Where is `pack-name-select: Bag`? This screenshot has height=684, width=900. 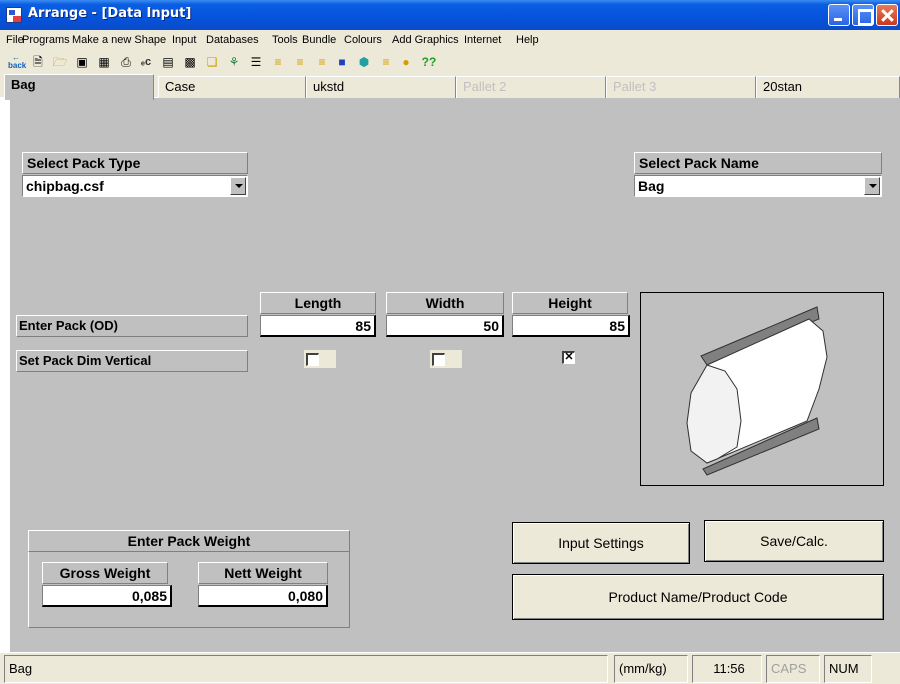 pack-name-select: Bag is located at coordinates (758, 186).